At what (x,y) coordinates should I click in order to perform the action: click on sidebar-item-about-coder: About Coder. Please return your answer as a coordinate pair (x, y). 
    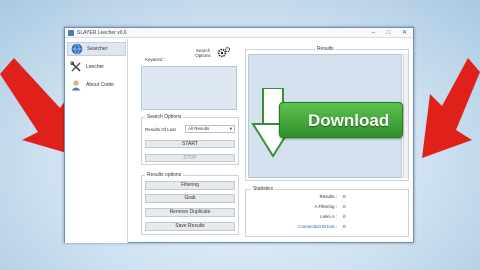
    Looking at the image, I should click on (96, 85).